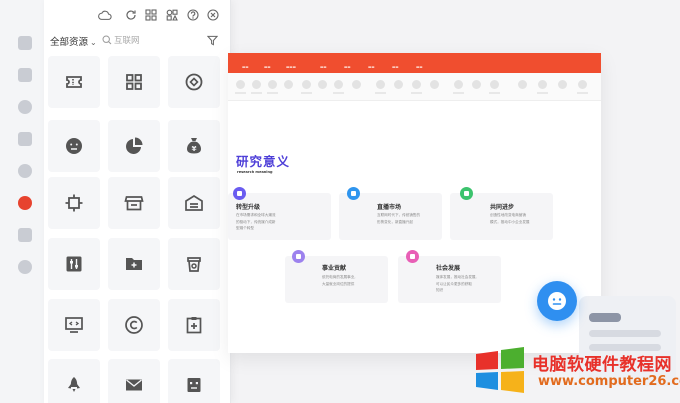 This screenshot has height=403, width=680. I want to click on icon-tile-money-bag: ¥, so click(194, 146).